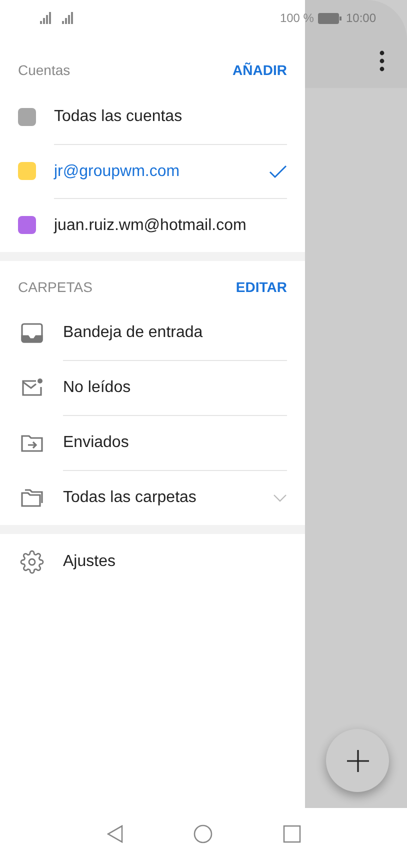 The image size is (407, 860). Describe the element at coordinates (44, 70) in the screenshot. I see `section-title: Cuentas` at that location.